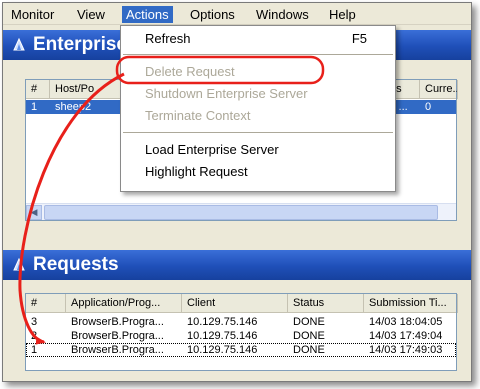 Image resolution: width=480 pixels, height=389 pixels. Describe the element at coordinates (34, 350) in the screenshot. I see `request-number: 1` at that location.